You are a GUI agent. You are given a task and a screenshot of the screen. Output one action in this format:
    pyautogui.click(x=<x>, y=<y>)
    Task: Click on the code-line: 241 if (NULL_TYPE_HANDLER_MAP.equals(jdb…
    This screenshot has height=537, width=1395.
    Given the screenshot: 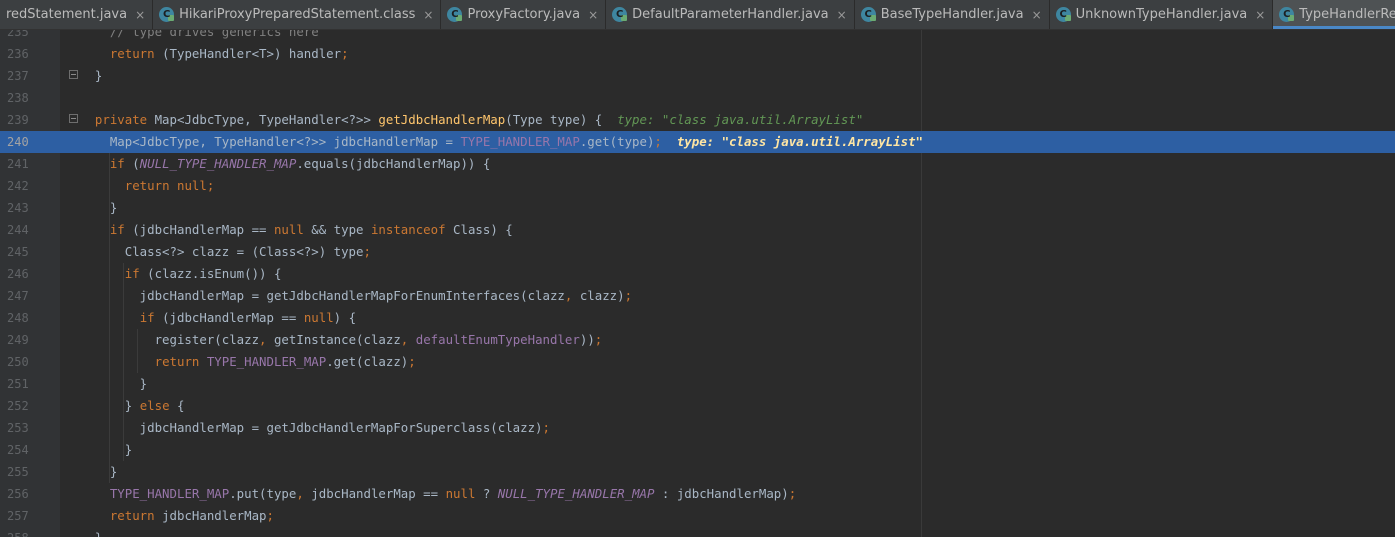 What is the action you would take?
    pyautogui.click(x=697, y=164)
    